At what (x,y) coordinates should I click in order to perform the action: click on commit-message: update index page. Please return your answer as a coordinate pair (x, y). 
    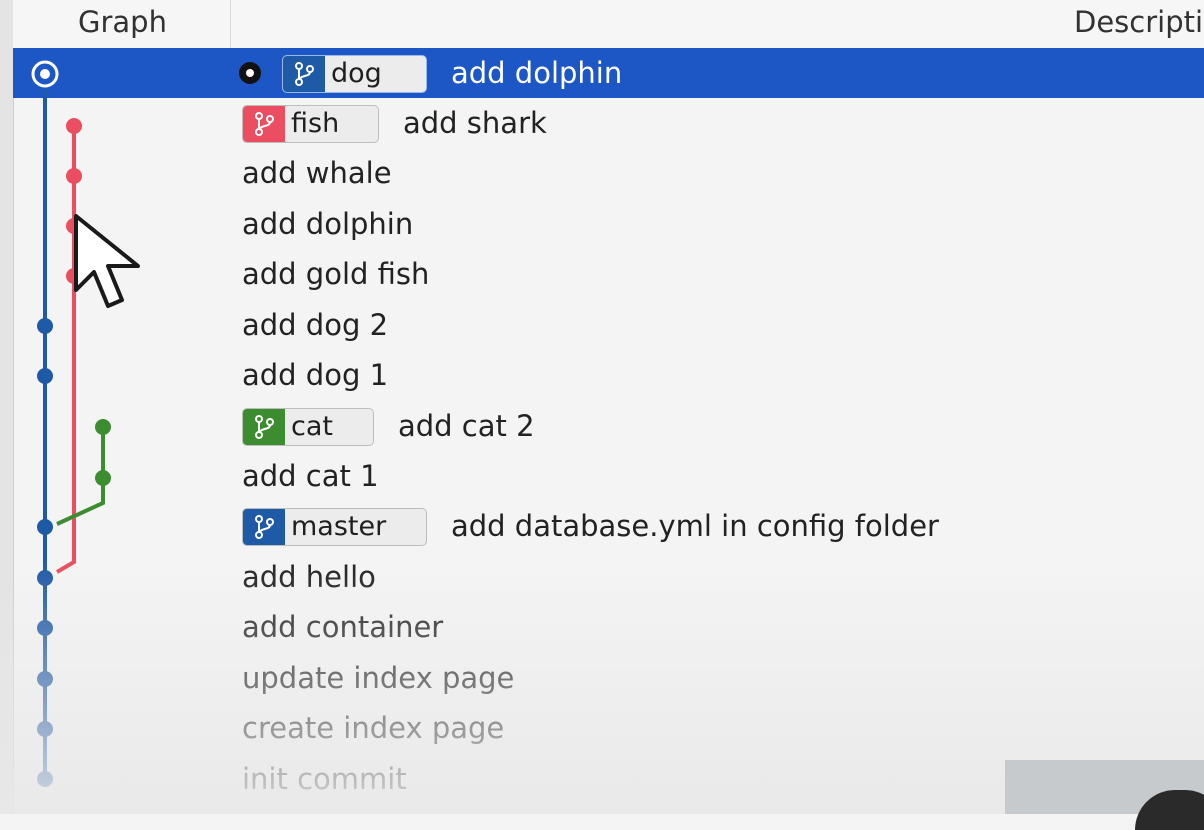
    Looking at the image, I should click on (378, 678).